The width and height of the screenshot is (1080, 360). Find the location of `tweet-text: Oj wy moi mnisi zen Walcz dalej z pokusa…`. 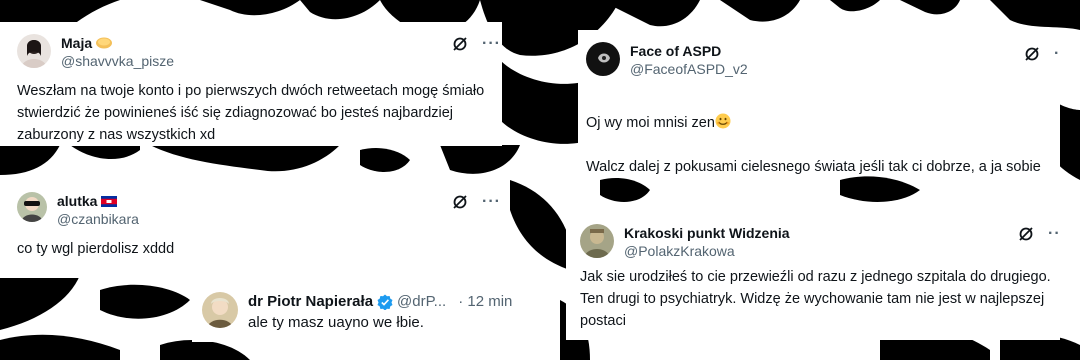

tweet-text: Oj wy moi mnisi zen Walcz dalej z pokusa… is located at coordinates (821, 133).